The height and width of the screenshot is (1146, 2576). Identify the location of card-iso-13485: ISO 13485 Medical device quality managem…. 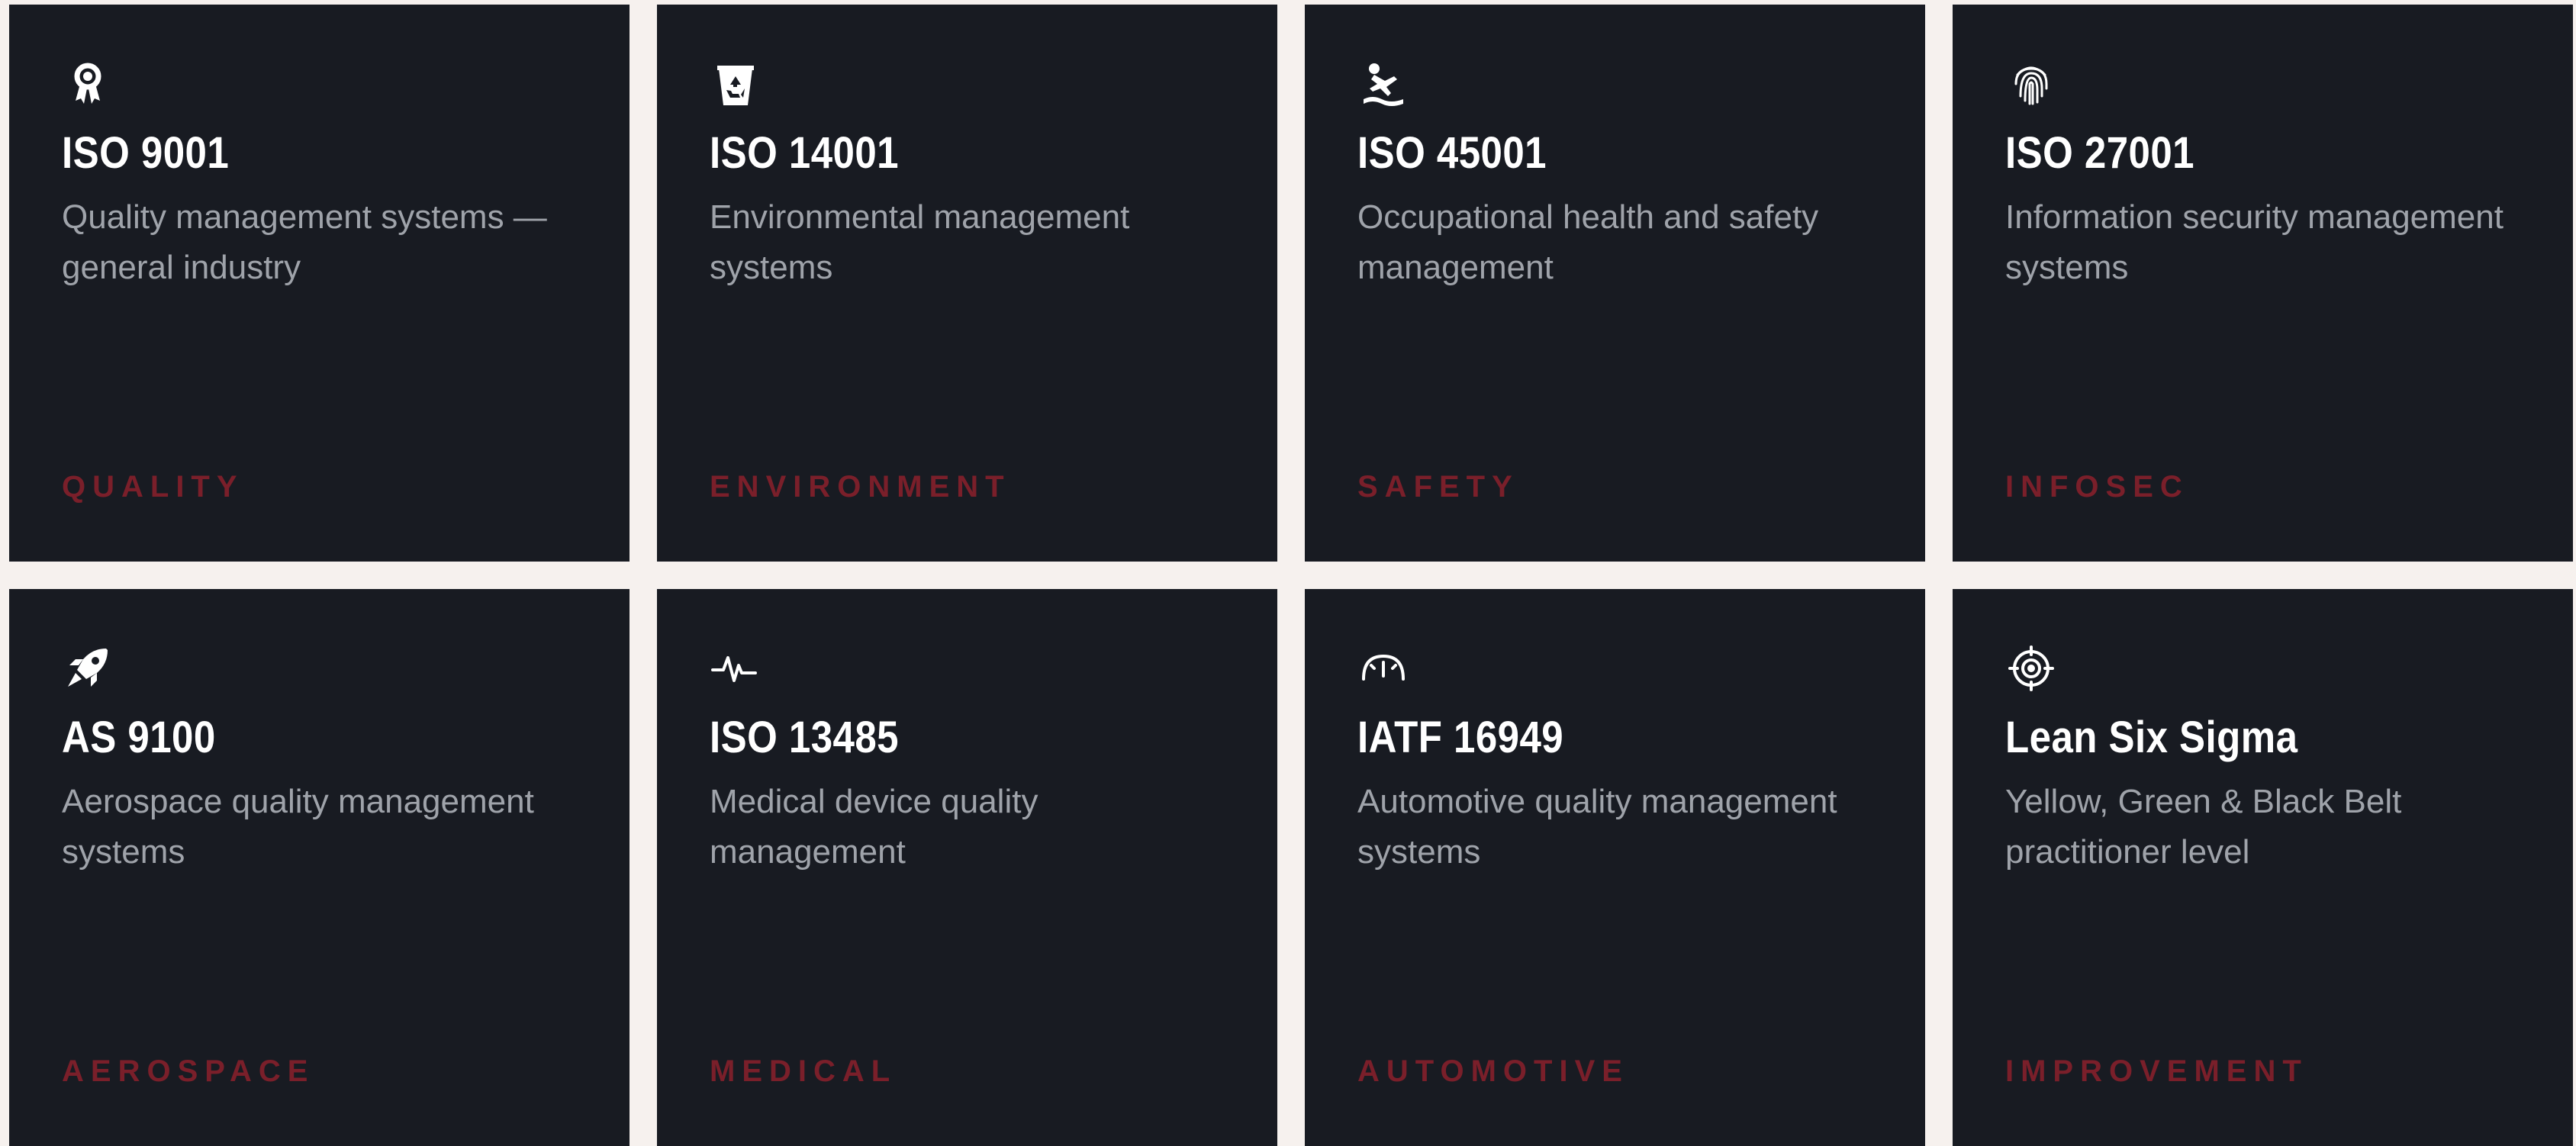
(967, 867).